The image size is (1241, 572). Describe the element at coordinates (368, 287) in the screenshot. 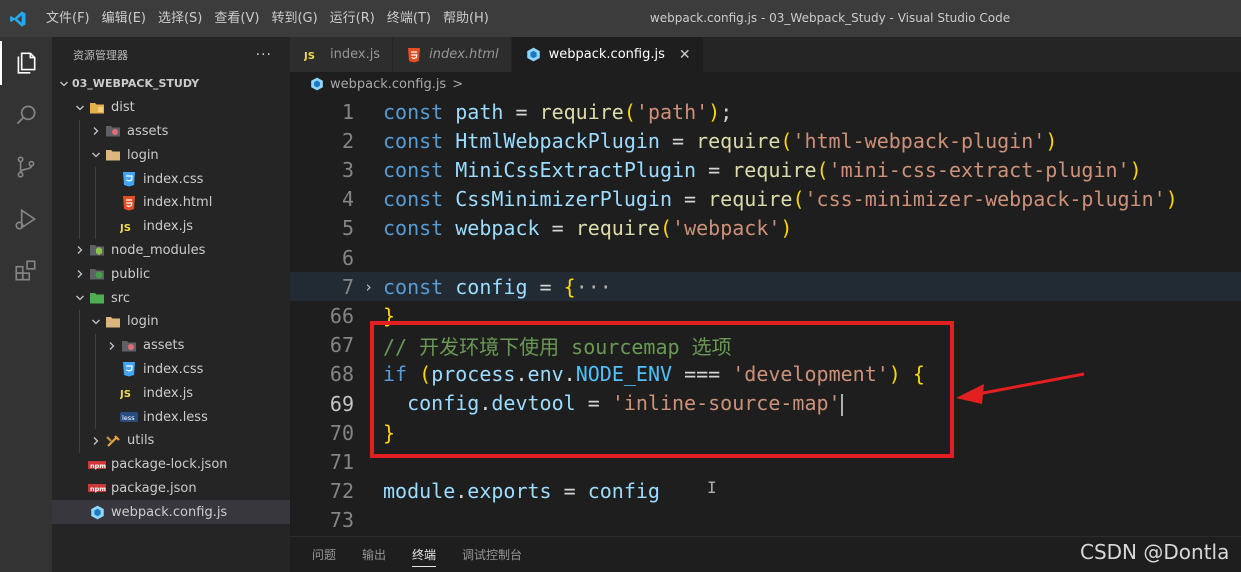

I see `fold-chevron-icon: ›` at that location.